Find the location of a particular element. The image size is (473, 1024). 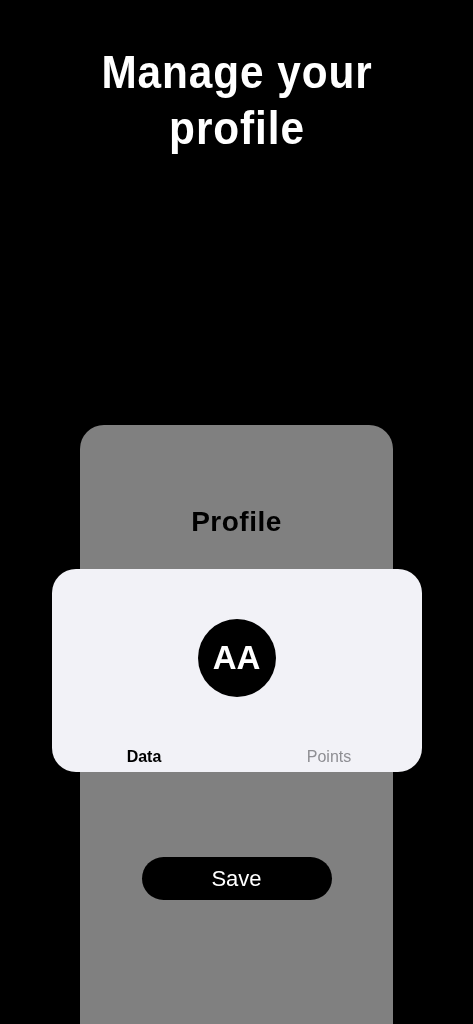

save-button: Save is located at coordinates (236, 878).